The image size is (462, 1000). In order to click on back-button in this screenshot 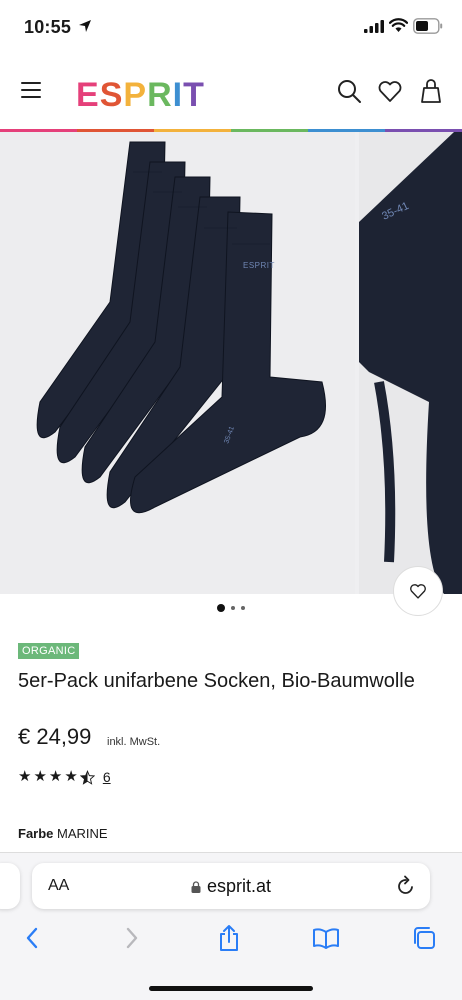, I will do `click(32, 938)`.